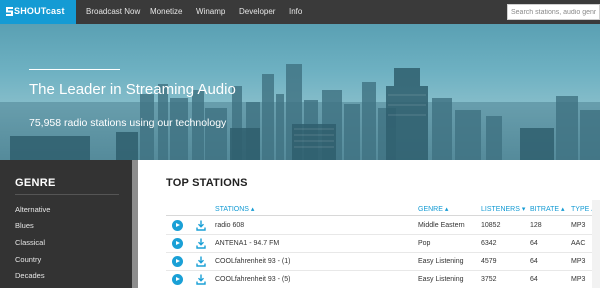 The width and height of the screenshot is (600, 288). Describe the element at coordinates (113, 11) in the screenshot. I see `nav-broadcast-now: Broadcast Now` at that location.